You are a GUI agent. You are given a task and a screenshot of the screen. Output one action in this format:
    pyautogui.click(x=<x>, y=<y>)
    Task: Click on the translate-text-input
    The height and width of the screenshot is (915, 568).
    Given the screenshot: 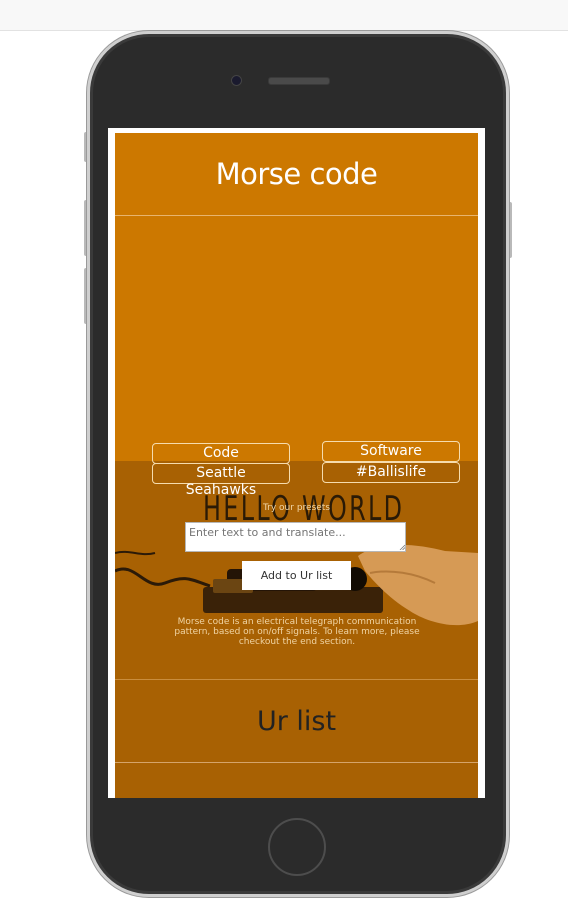 What is the action you would take?
    pyautogui.click(x=295, y=537)
    